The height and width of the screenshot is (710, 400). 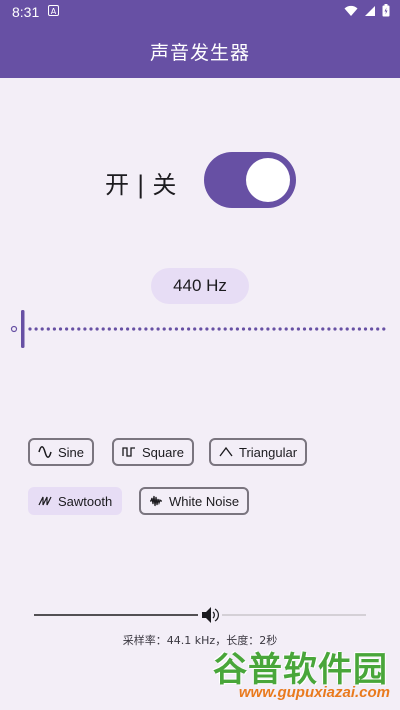 I want to click on frequency-slider-start-marker, so click(x=14, y=329).